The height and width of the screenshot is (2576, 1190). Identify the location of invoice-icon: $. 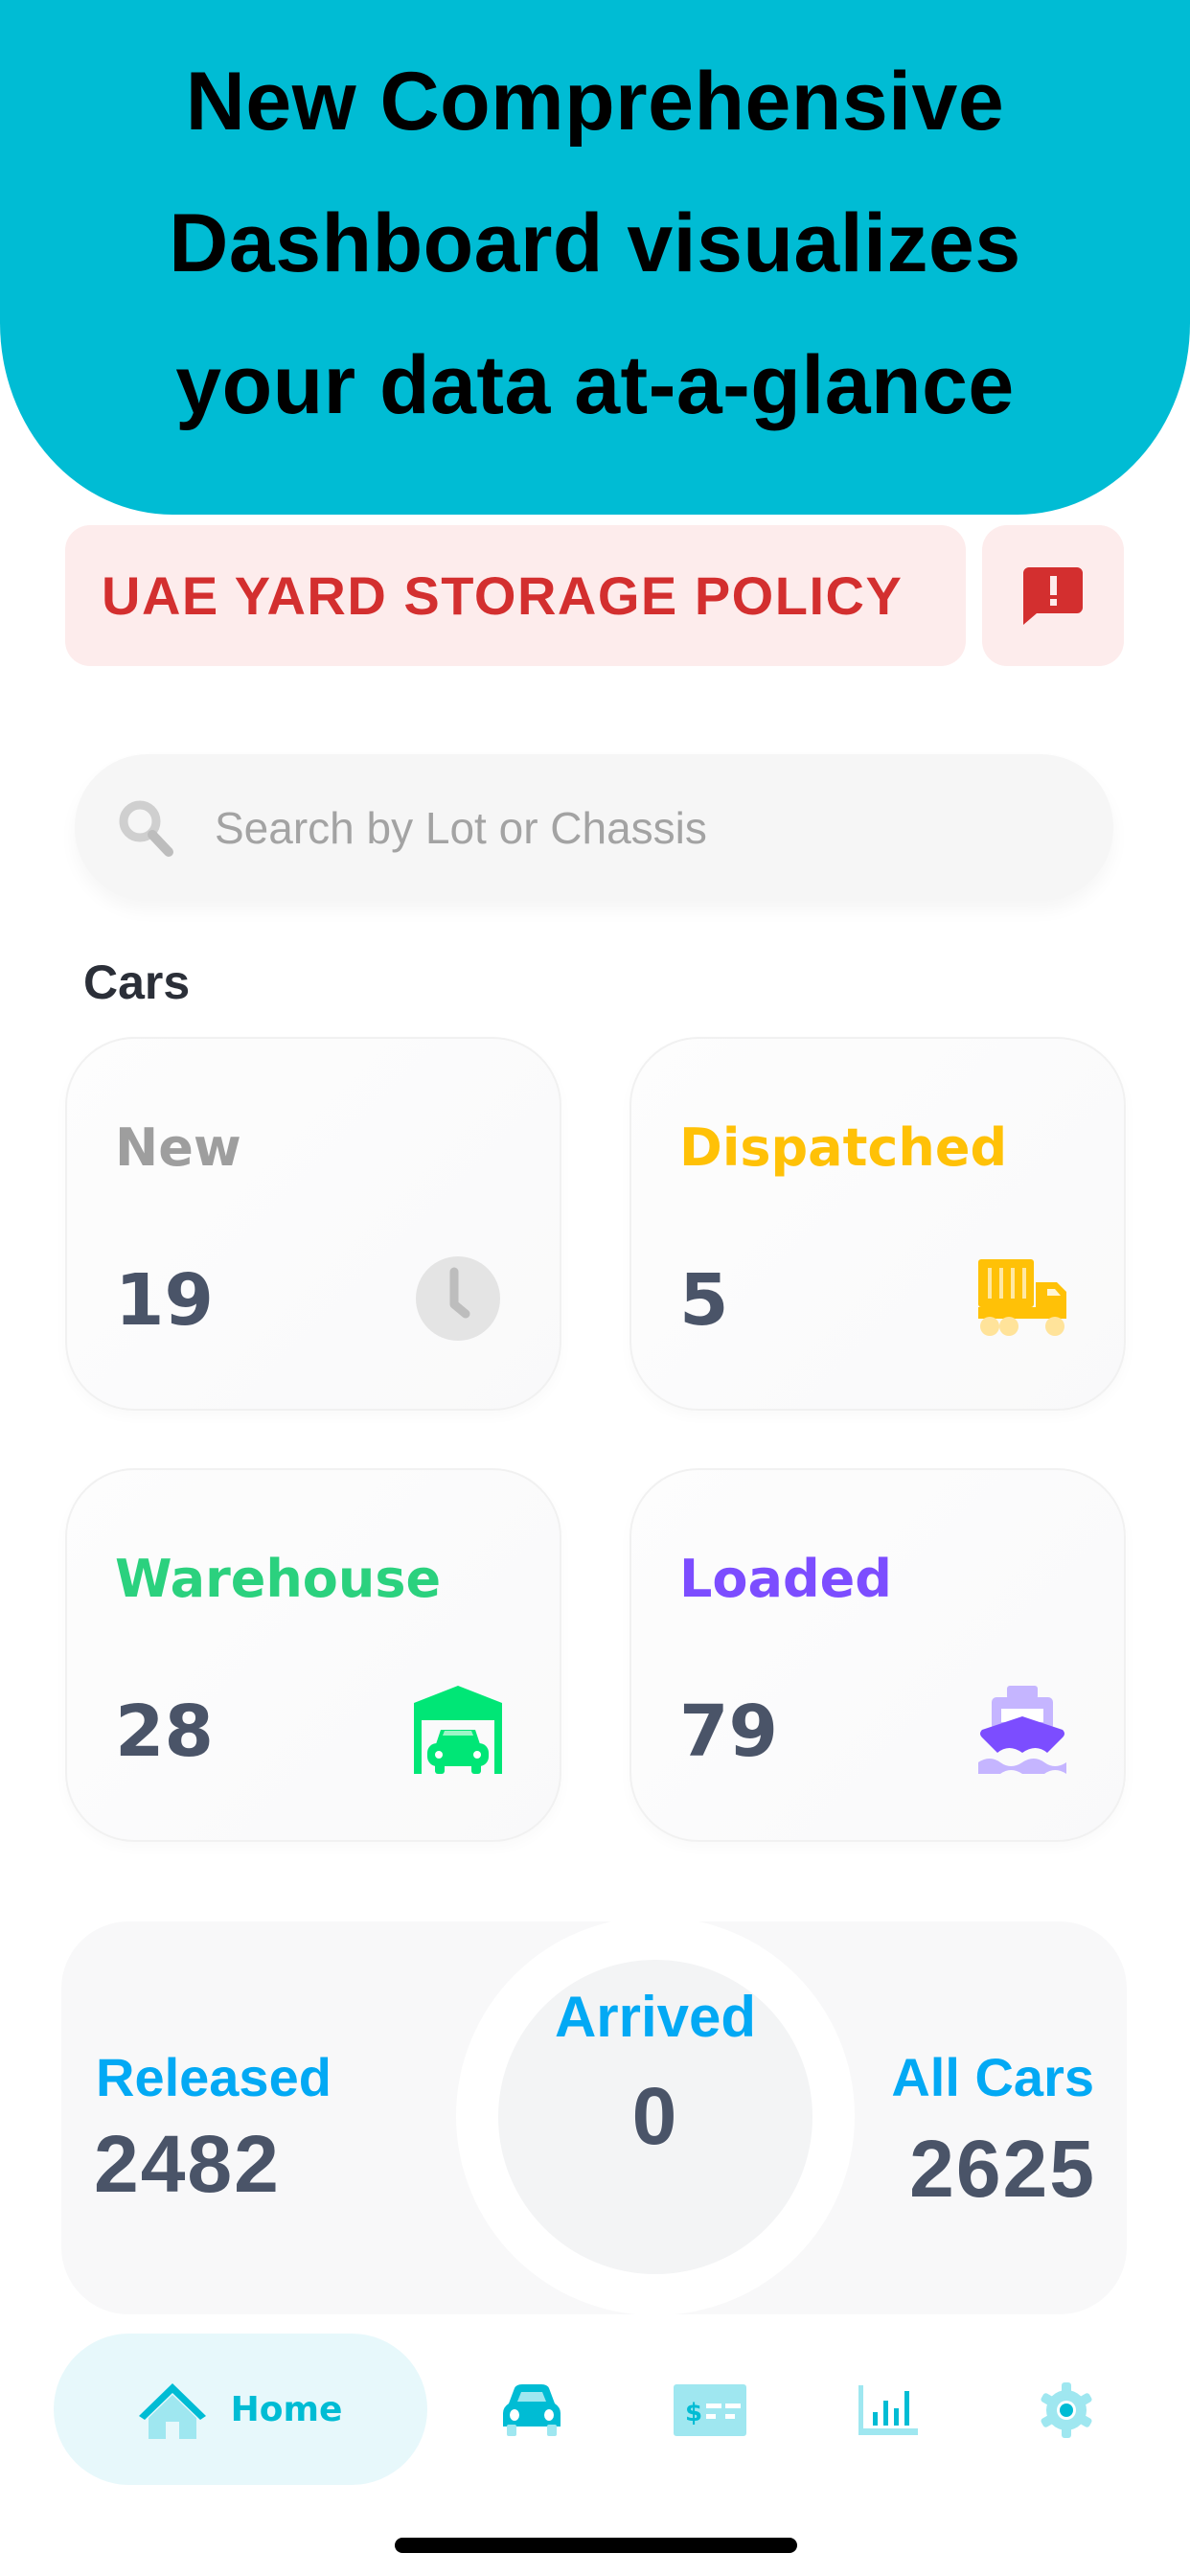
(710, 2410).